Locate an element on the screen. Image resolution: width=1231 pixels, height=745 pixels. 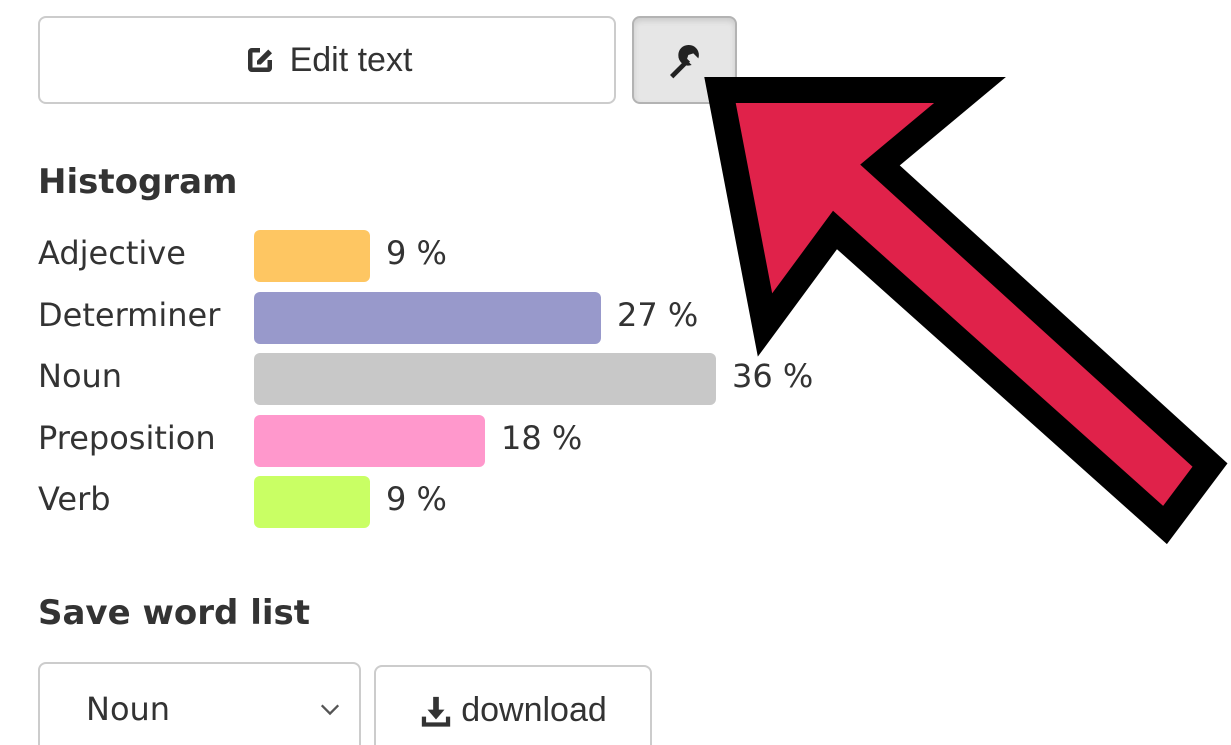
word-class-select-value: Noun is located at coordinates (128, 709).